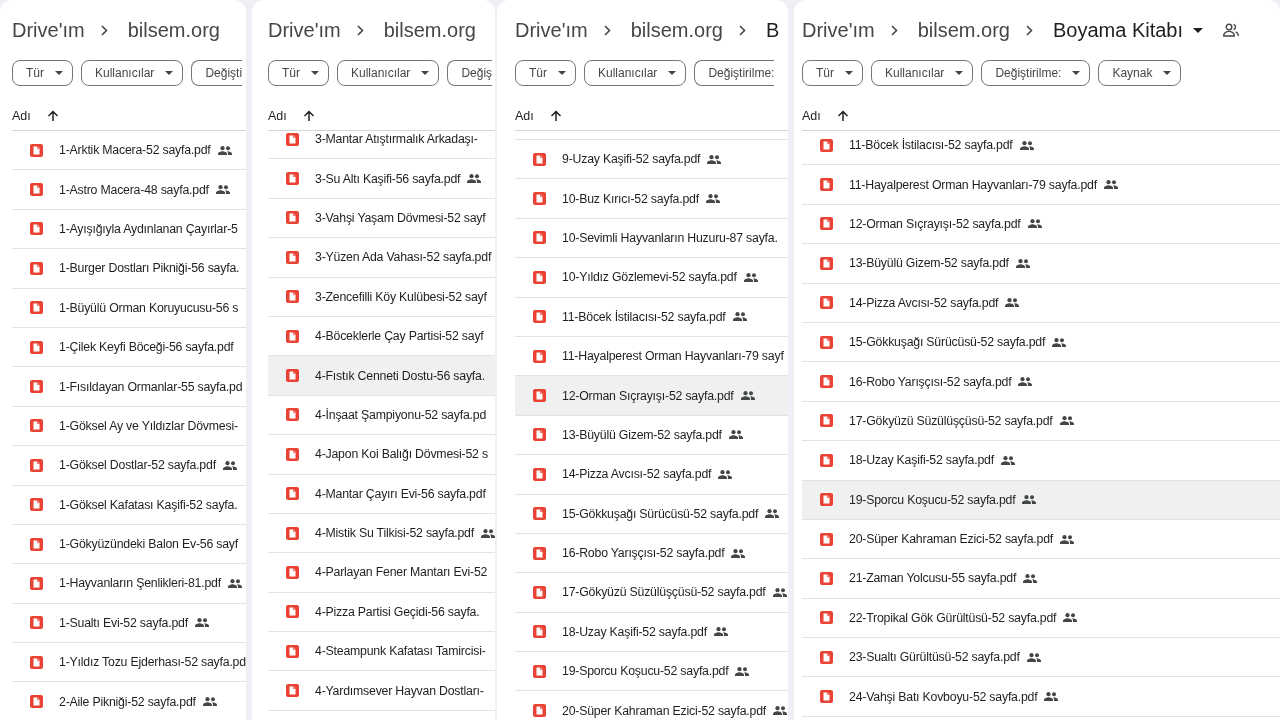 This screenshot has height=720, width=1280. Describe the element at coordinates (129, 229) in the screenshot. I see `file-row: 1-Ayışığıyla Aydınlanan Çayırlar-5` at that location.